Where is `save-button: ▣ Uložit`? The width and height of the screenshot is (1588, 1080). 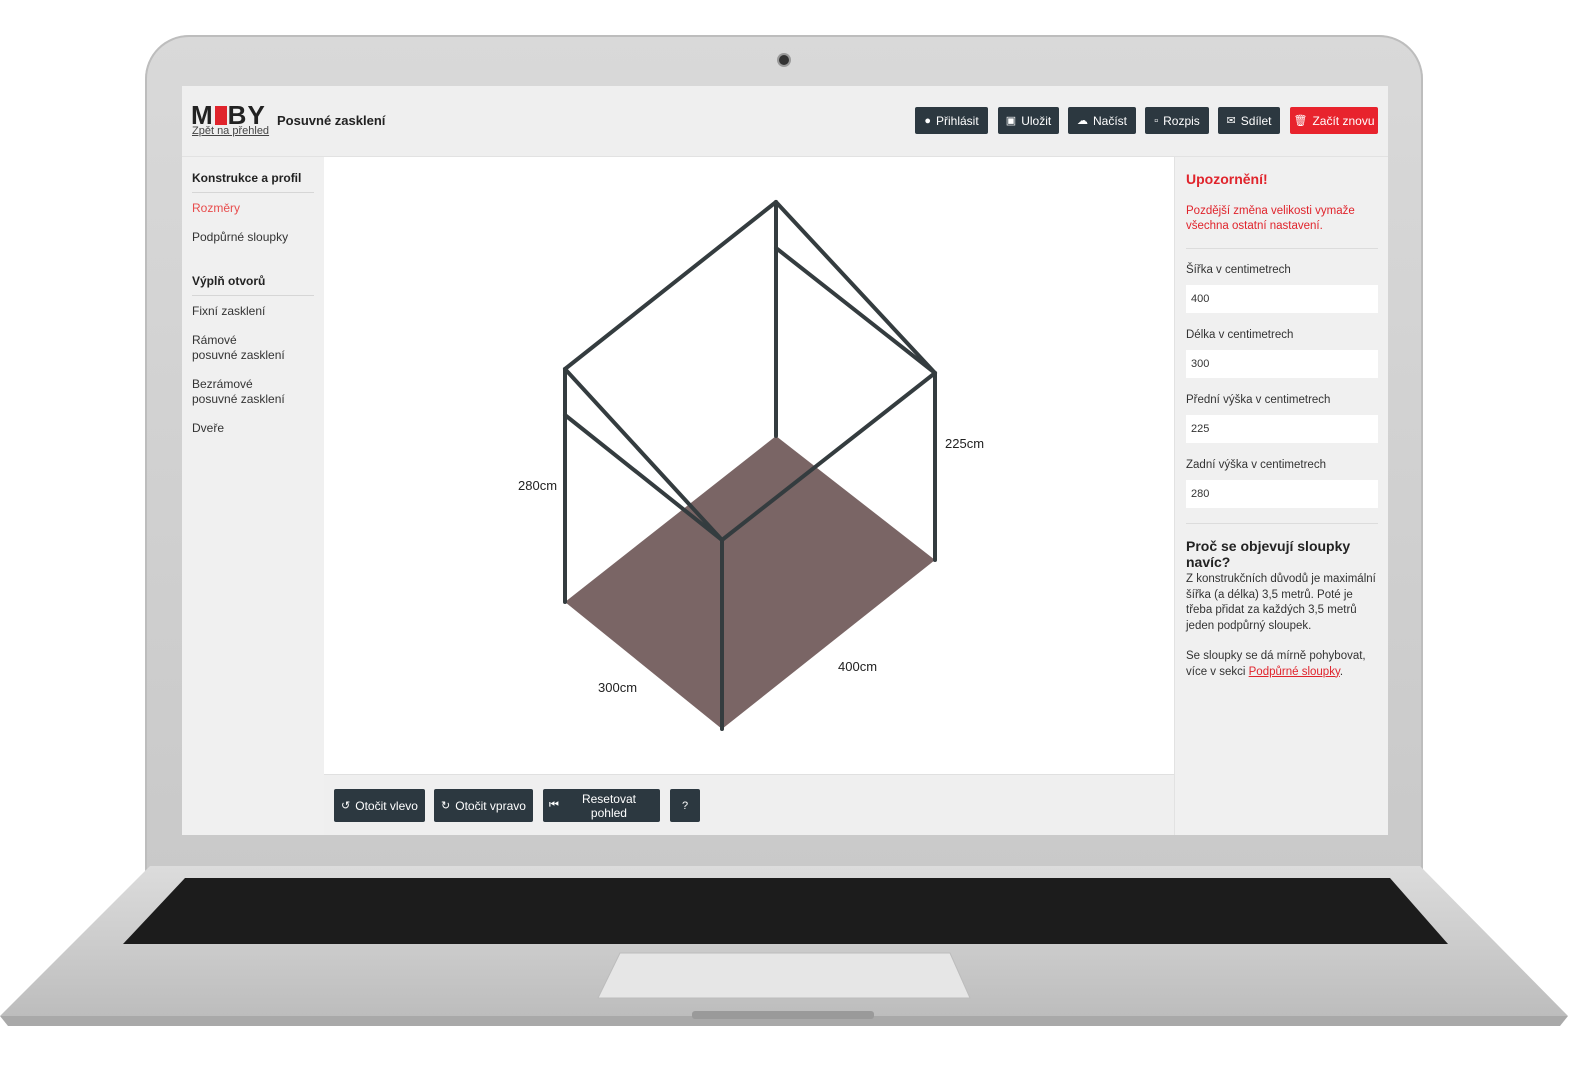
save-button: ▣ Uložit is located at coordinates (1028, 120).